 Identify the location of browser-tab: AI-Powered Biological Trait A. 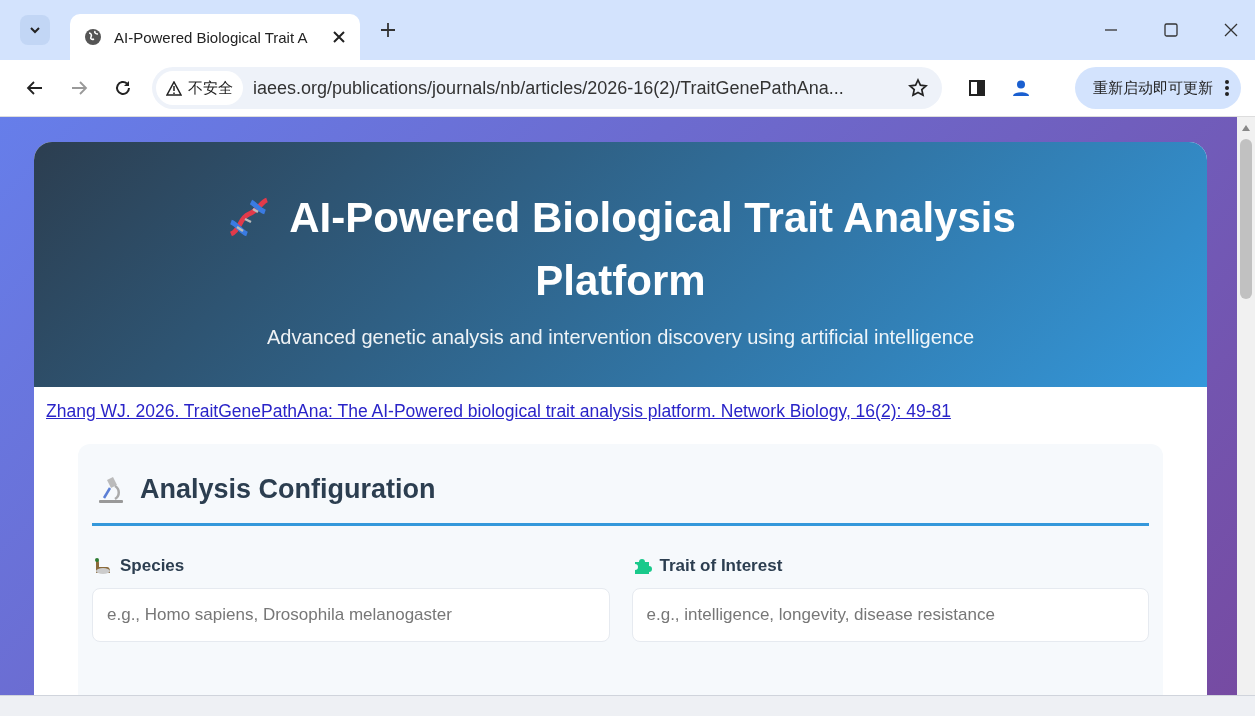
(215, 37).